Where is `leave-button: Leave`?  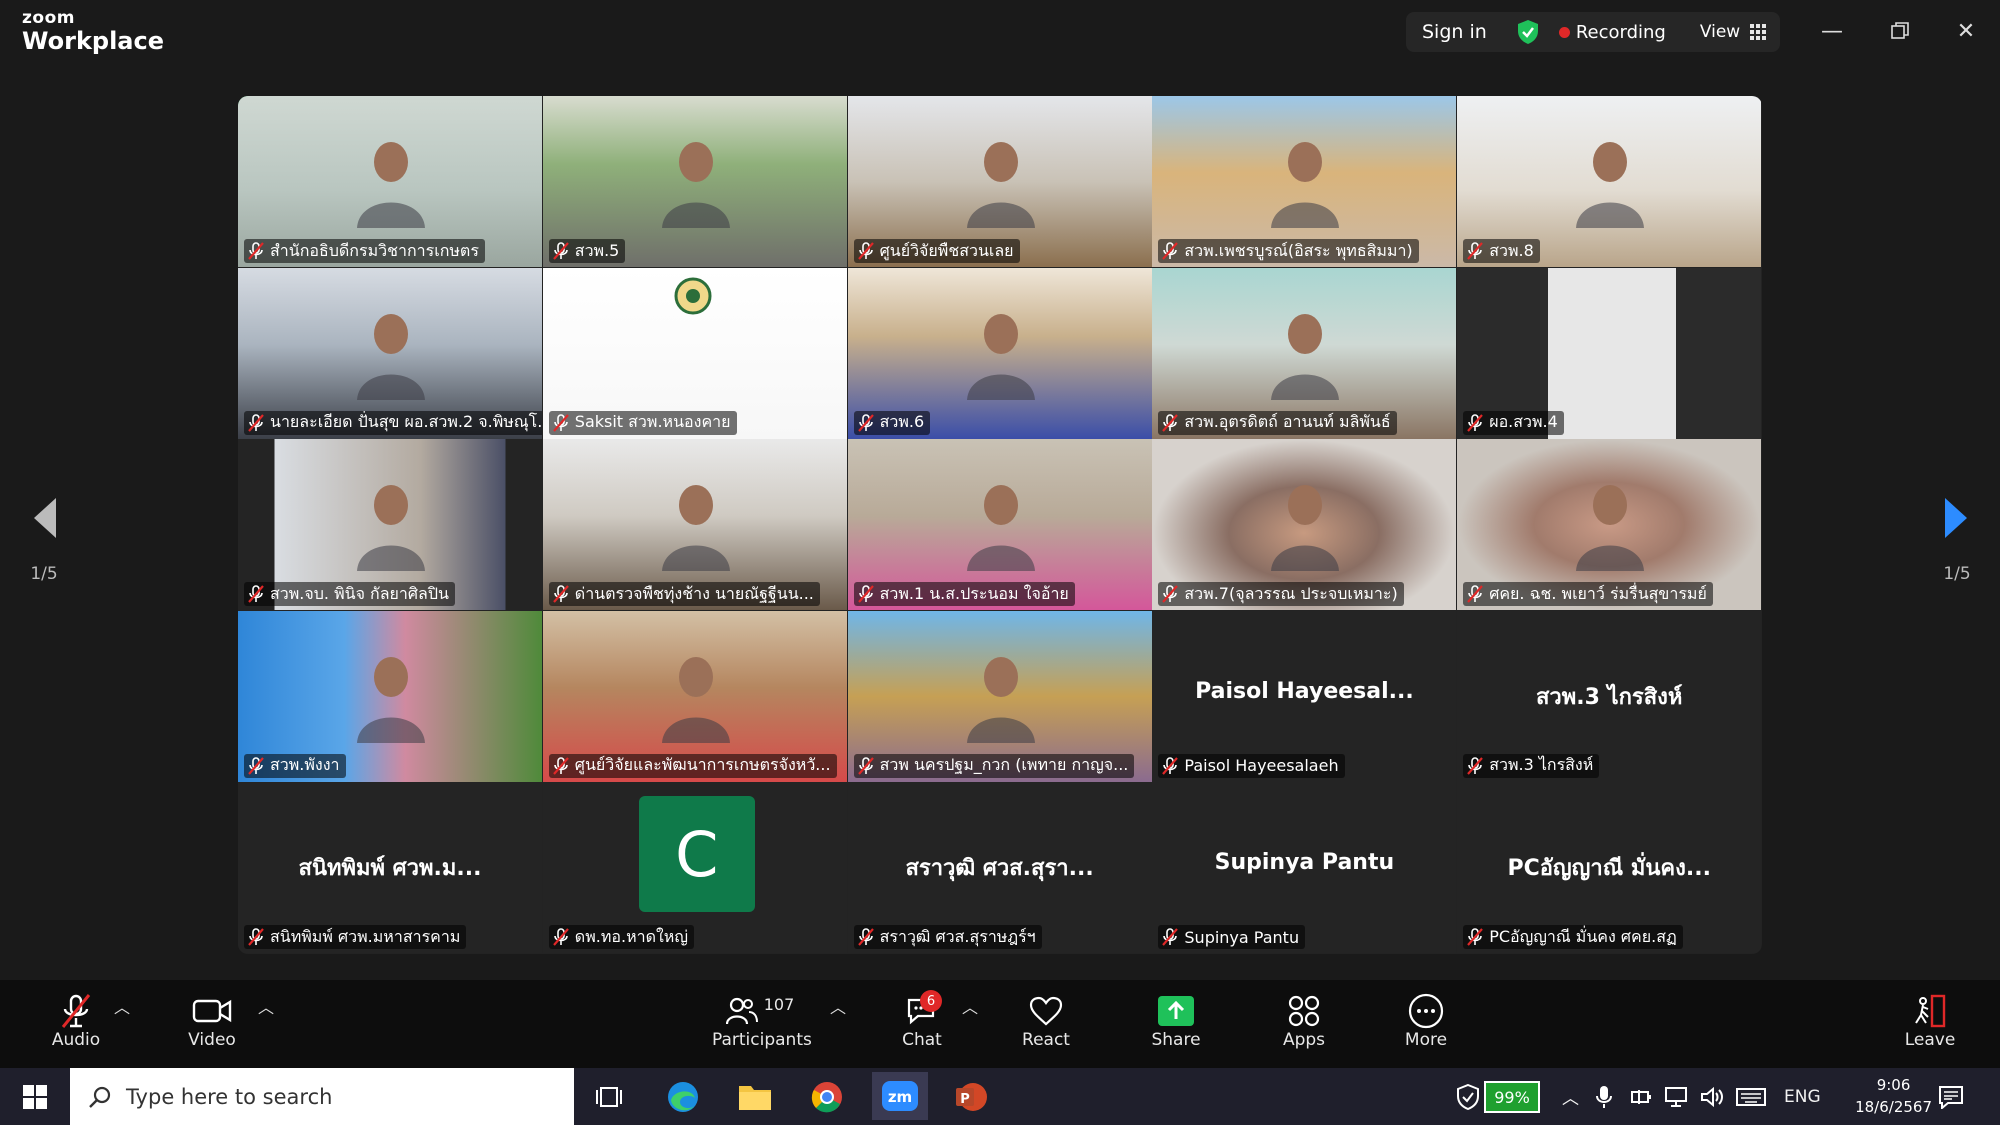
leave-button: Leave is located at coordinates (1930, 1021).